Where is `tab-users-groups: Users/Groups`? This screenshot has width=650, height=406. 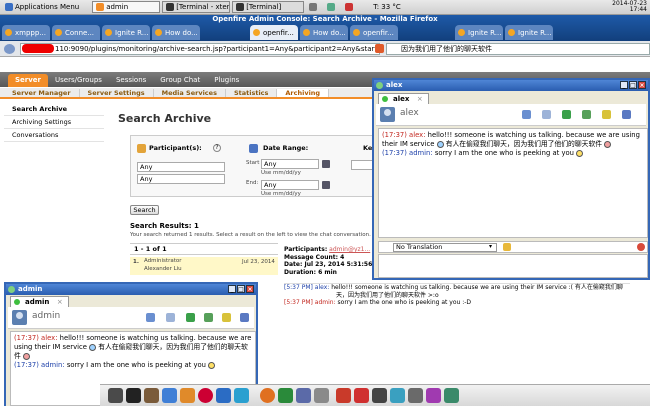
tab-users-groups: Users/Groups is located at coordinates (78, 80).